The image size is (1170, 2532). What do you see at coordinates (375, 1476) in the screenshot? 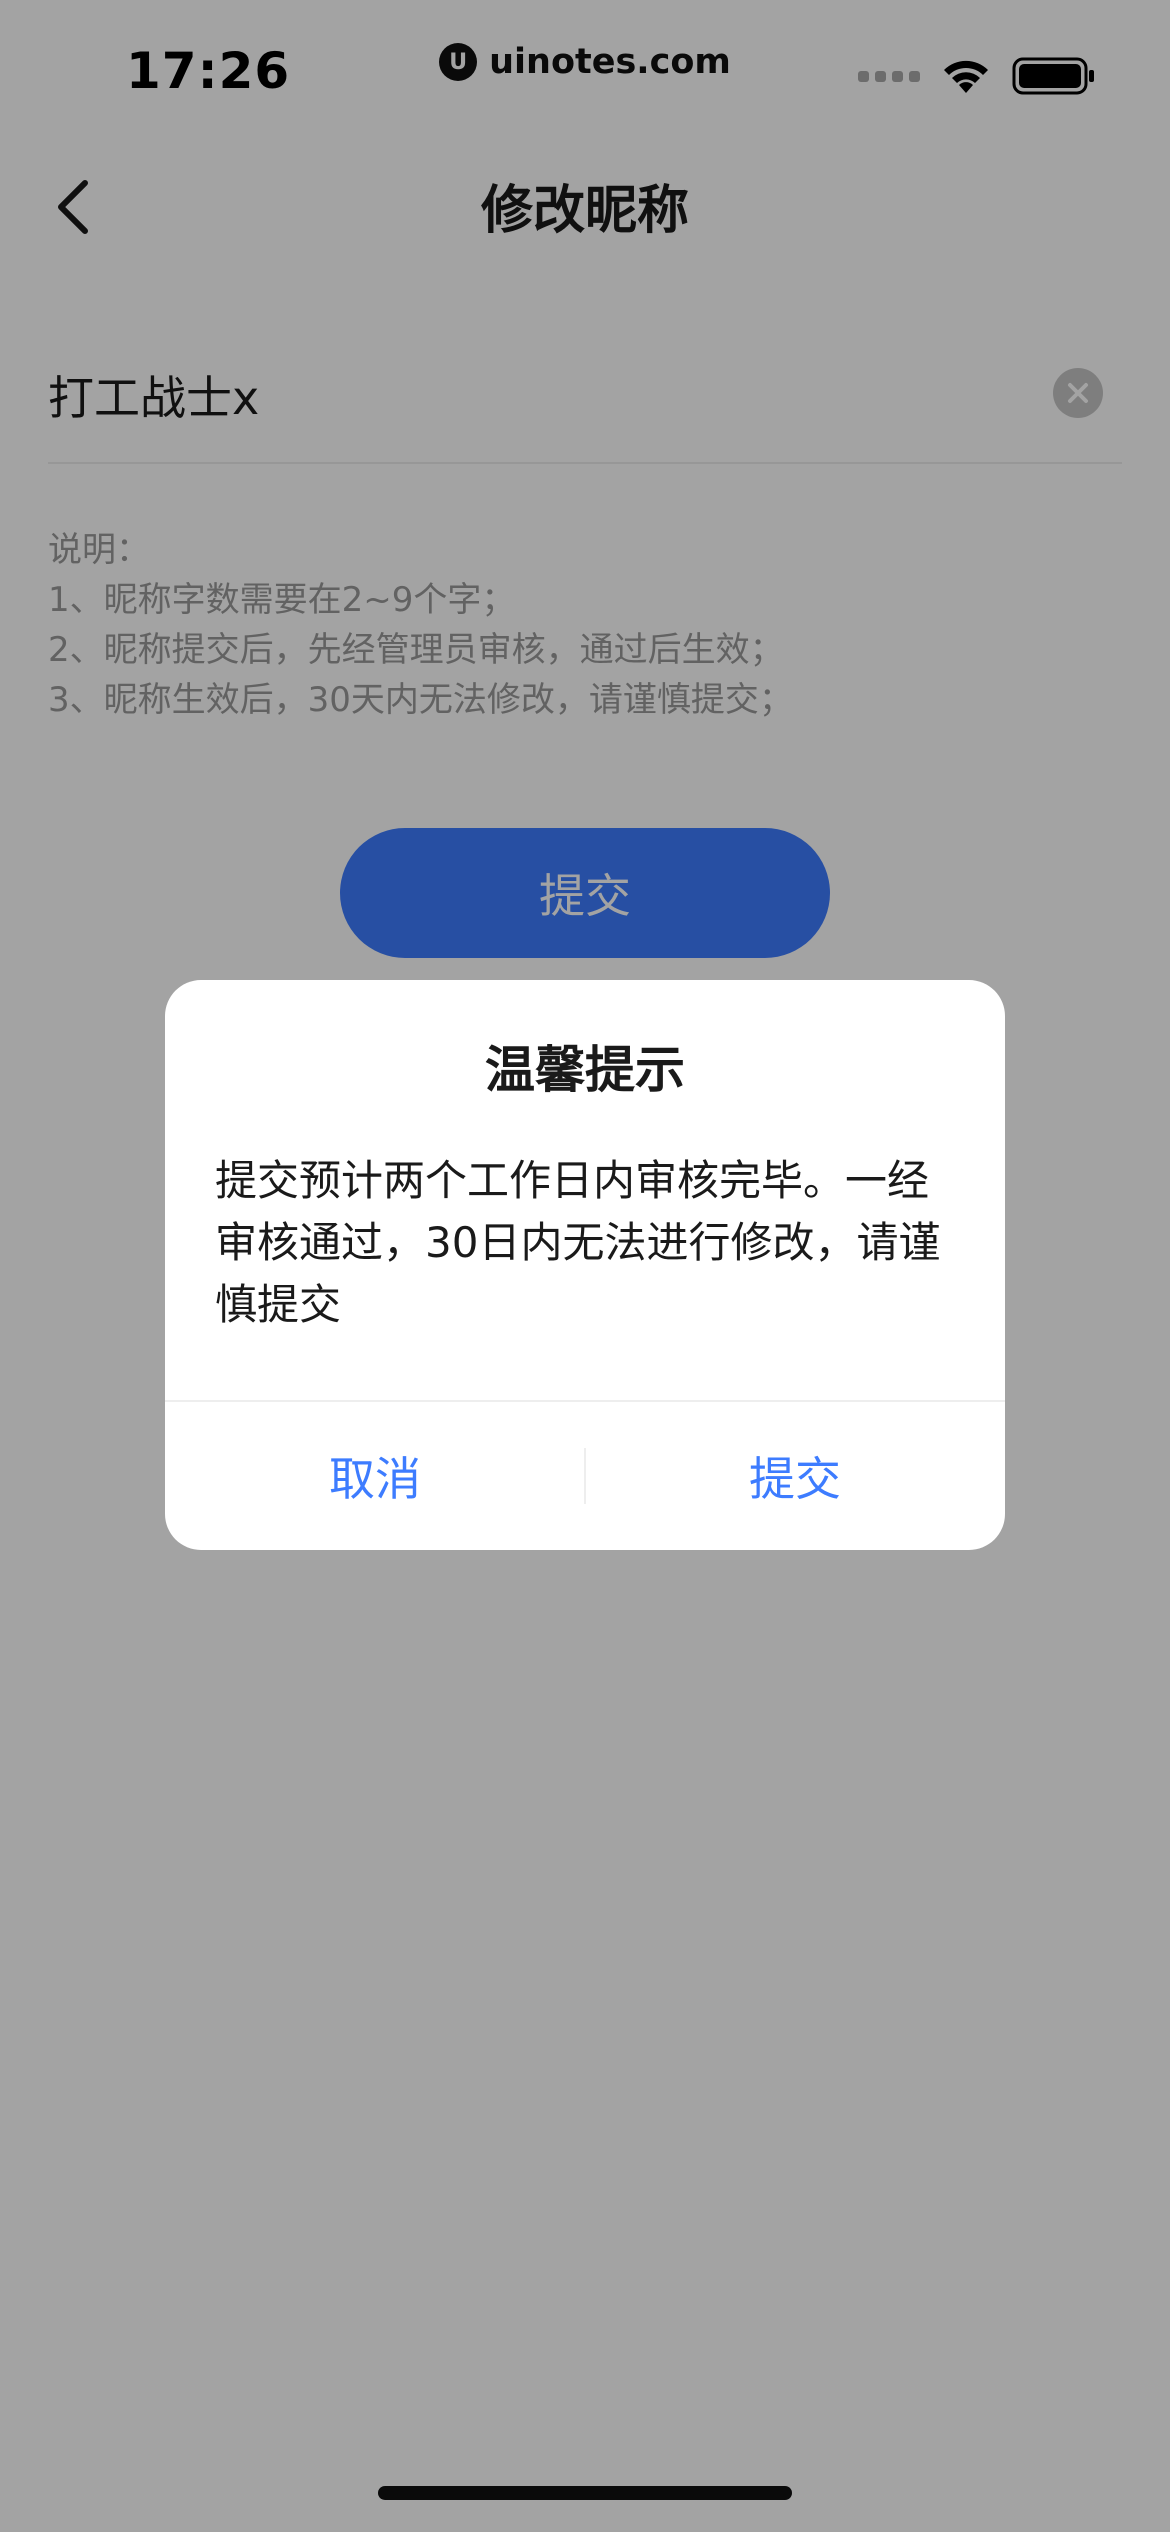
I see `cancel-button: 取消` at bounding box center [375, 1476].